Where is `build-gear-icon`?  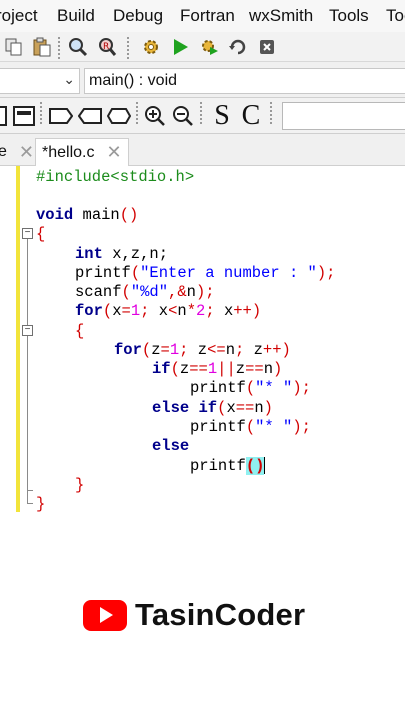
build-gear-icon is located at coordinates (151, 47).